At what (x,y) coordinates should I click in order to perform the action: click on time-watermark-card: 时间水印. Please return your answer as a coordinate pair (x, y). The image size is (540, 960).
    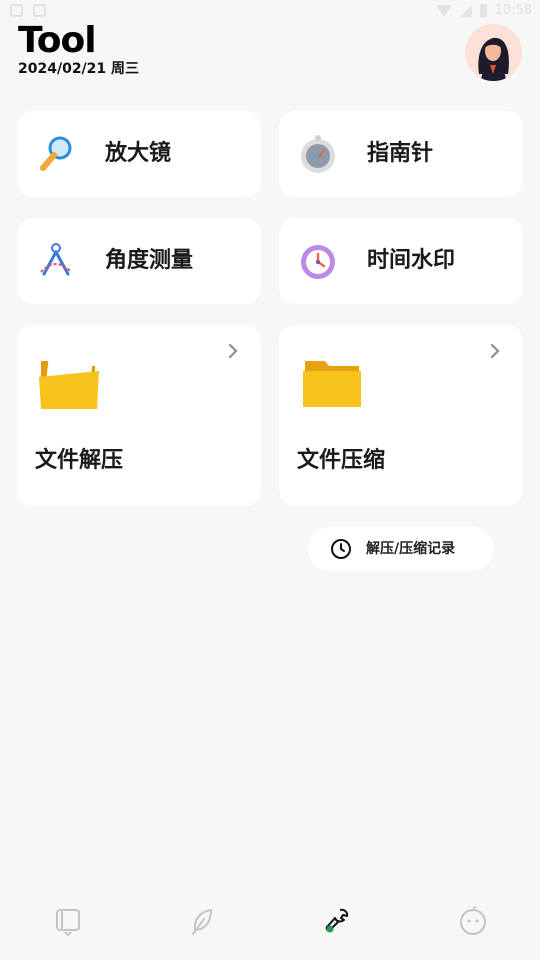
    Looking at the image, I should click on (401, 261).